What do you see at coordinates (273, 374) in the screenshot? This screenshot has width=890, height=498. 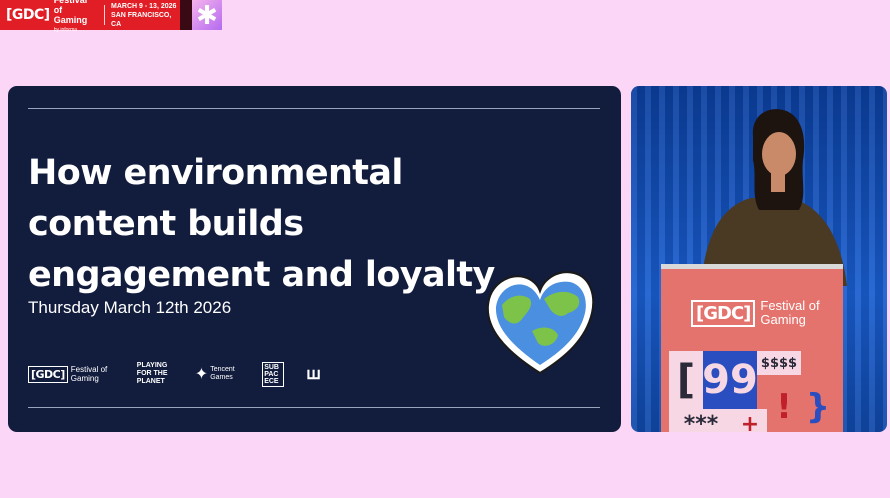 I see `sub-logo: SUB PAC ECE` at bounding box center [273, 374].